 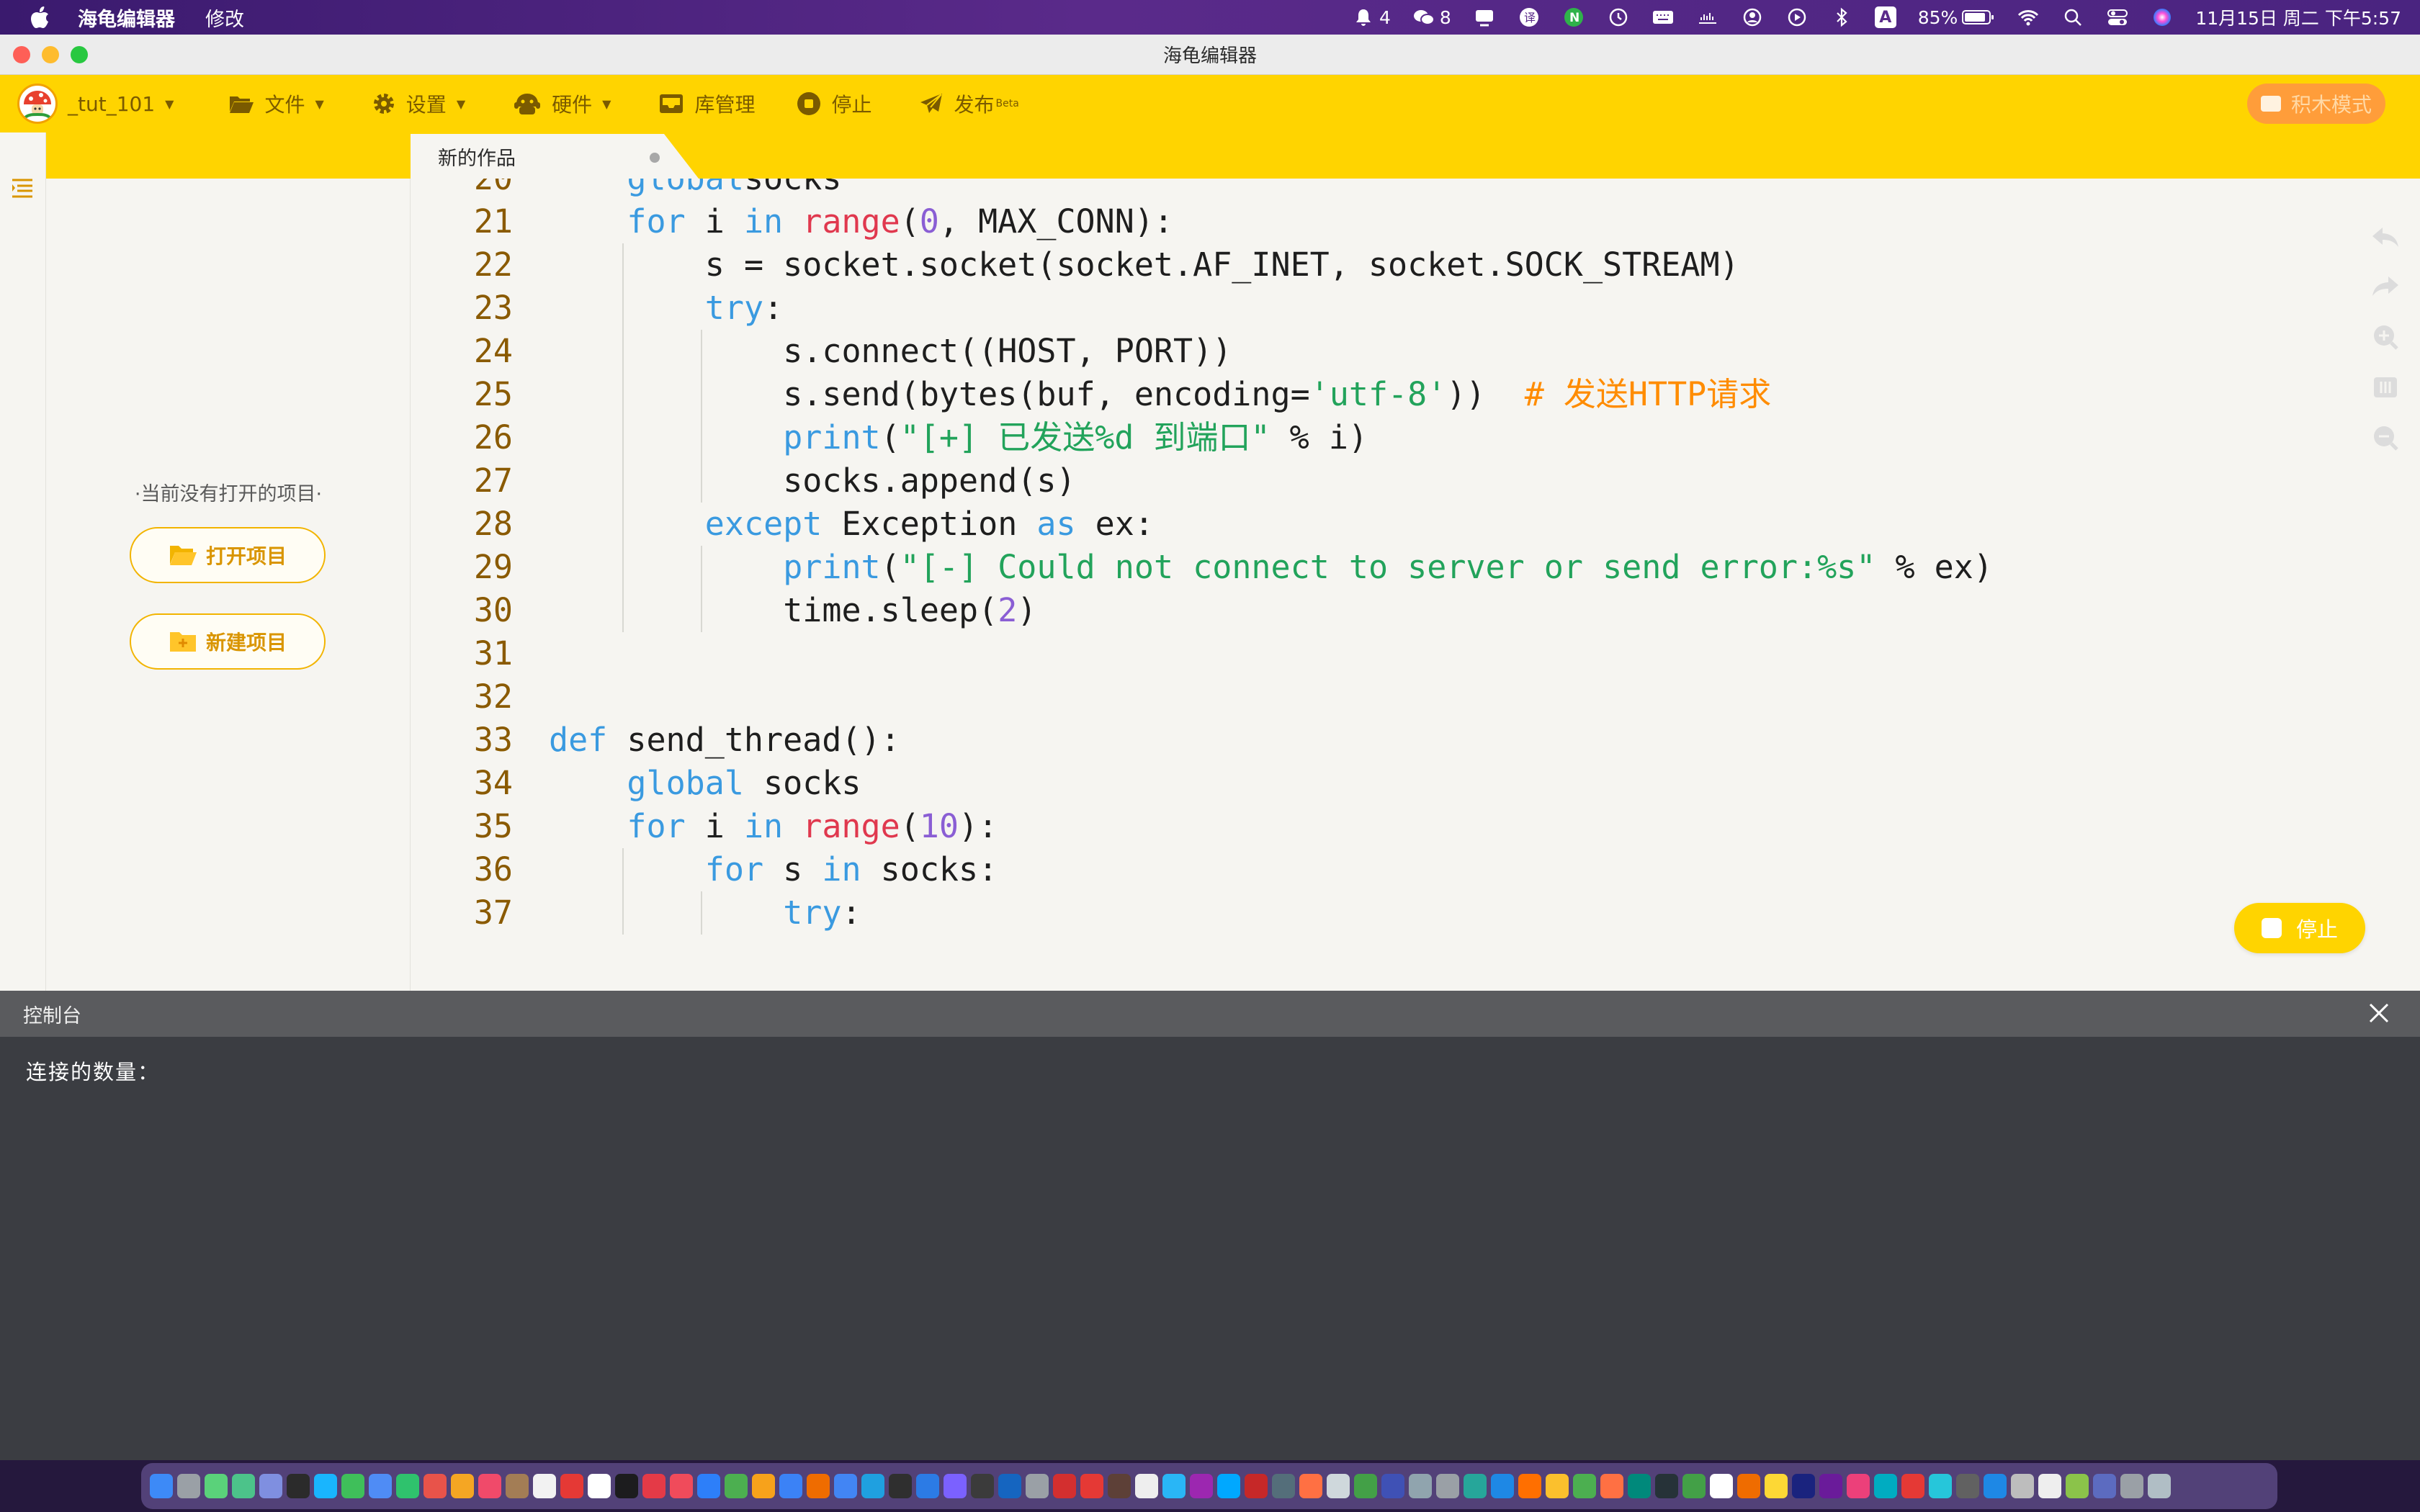 What do you see at coordinates (2072, 17) in the screenshot?
I see `spotlight-search-icon` at bounding box center [2072, 17].